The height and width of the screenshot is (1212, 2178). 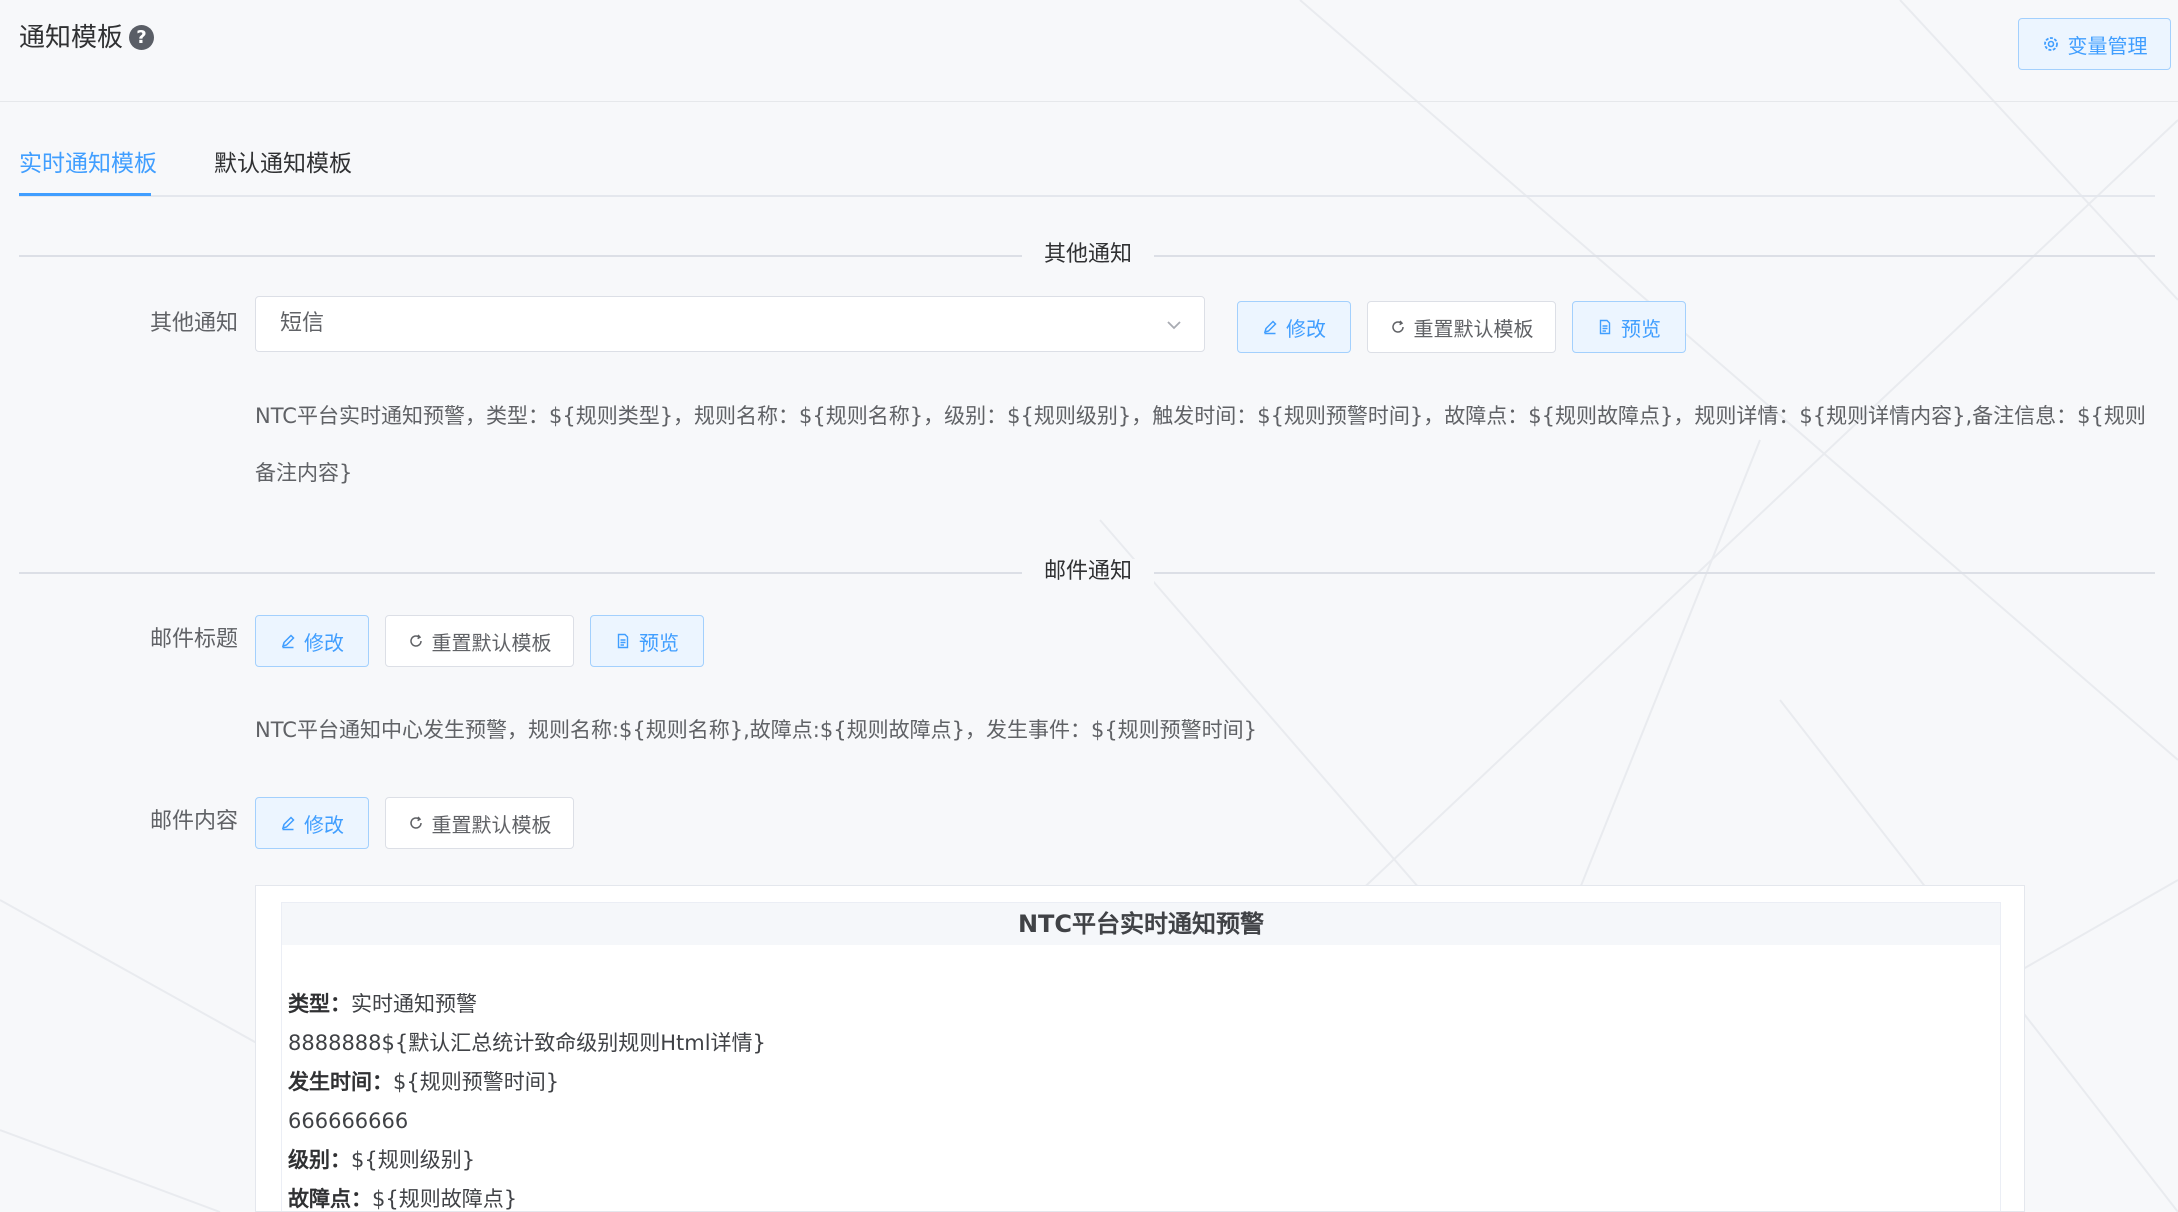 I want to click on mail-content-label: 邮件内容, so click(x=193, y=821).